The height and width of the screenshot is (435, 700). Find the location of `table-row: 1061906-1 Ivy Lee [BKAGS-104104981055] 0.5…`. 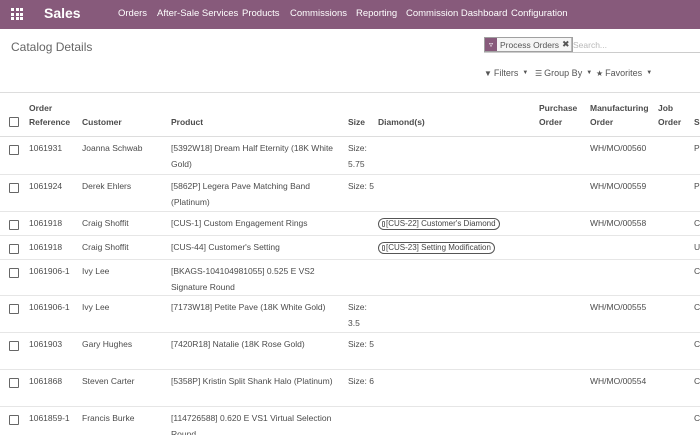

table-row: 1061906-1 Ivy Lee [BKAGS-104104981055] 0.5… is located at coordinates (350, 278).